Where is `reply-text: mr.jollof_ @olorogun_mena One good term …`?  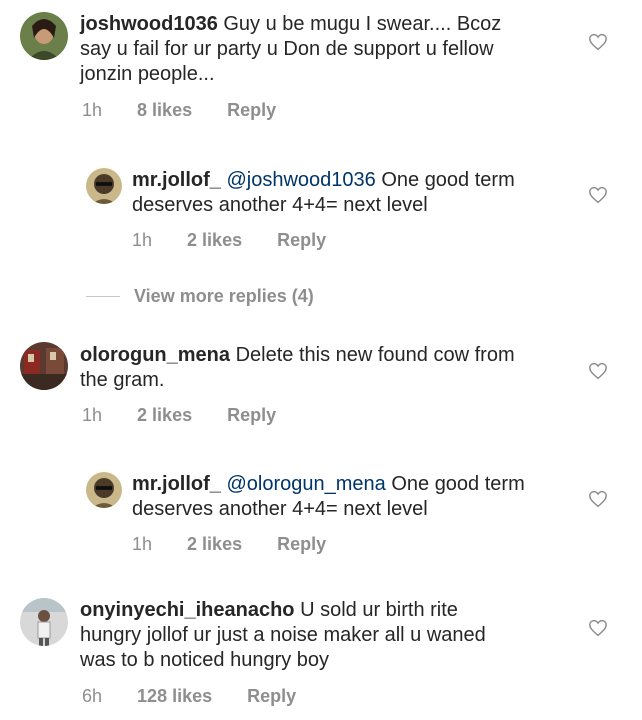 reply-text: mr.jollof_ @olorogun_mena One good term … is located at coordinates (347, 497).